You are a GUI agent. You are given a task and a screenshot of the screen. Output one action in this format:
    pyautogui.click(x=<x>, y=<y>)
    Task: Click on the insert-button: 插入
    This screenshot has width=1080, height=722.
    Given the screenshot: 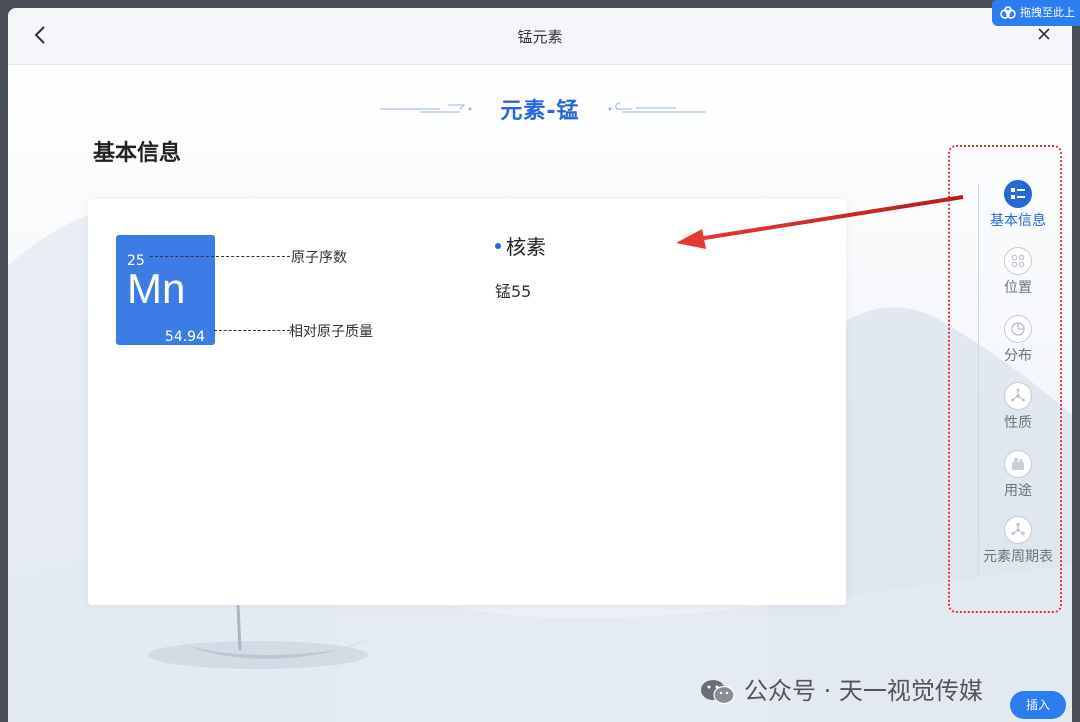 What is the action you would take?
    pyautogui.click(x=1038, y=705)
    